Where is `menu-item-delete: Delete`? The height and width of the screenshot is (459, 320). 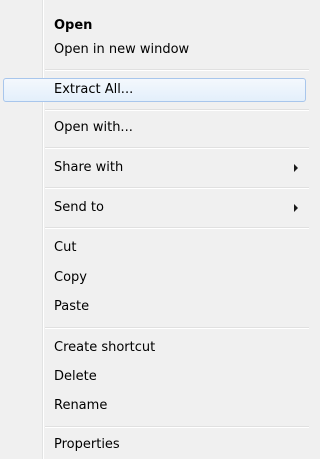
menu-item-delete: Delete is located at coordinates (154, 377).